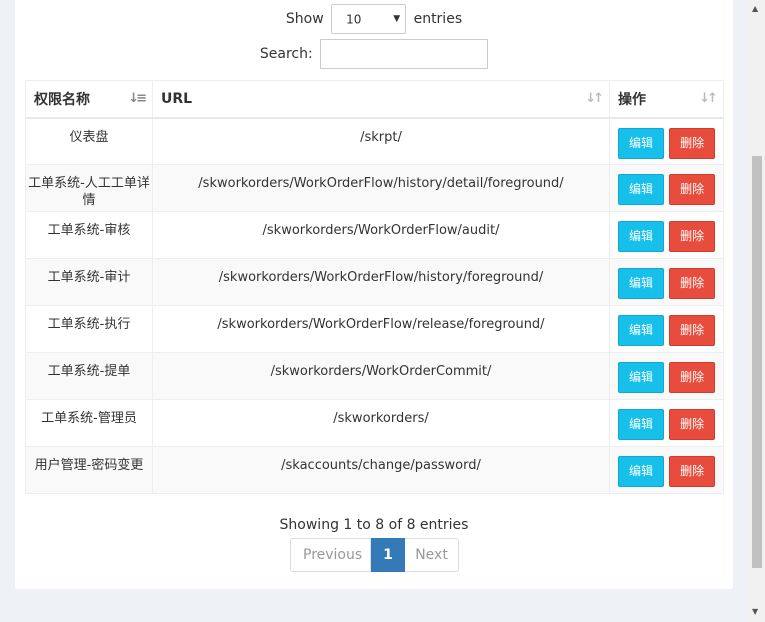 This screenshot has height=622, width=765. What do you see at coordinates (381, 99) in the screenshot?
I see `column-header-url: URL ↓↑` at bounding box center [381, 99].